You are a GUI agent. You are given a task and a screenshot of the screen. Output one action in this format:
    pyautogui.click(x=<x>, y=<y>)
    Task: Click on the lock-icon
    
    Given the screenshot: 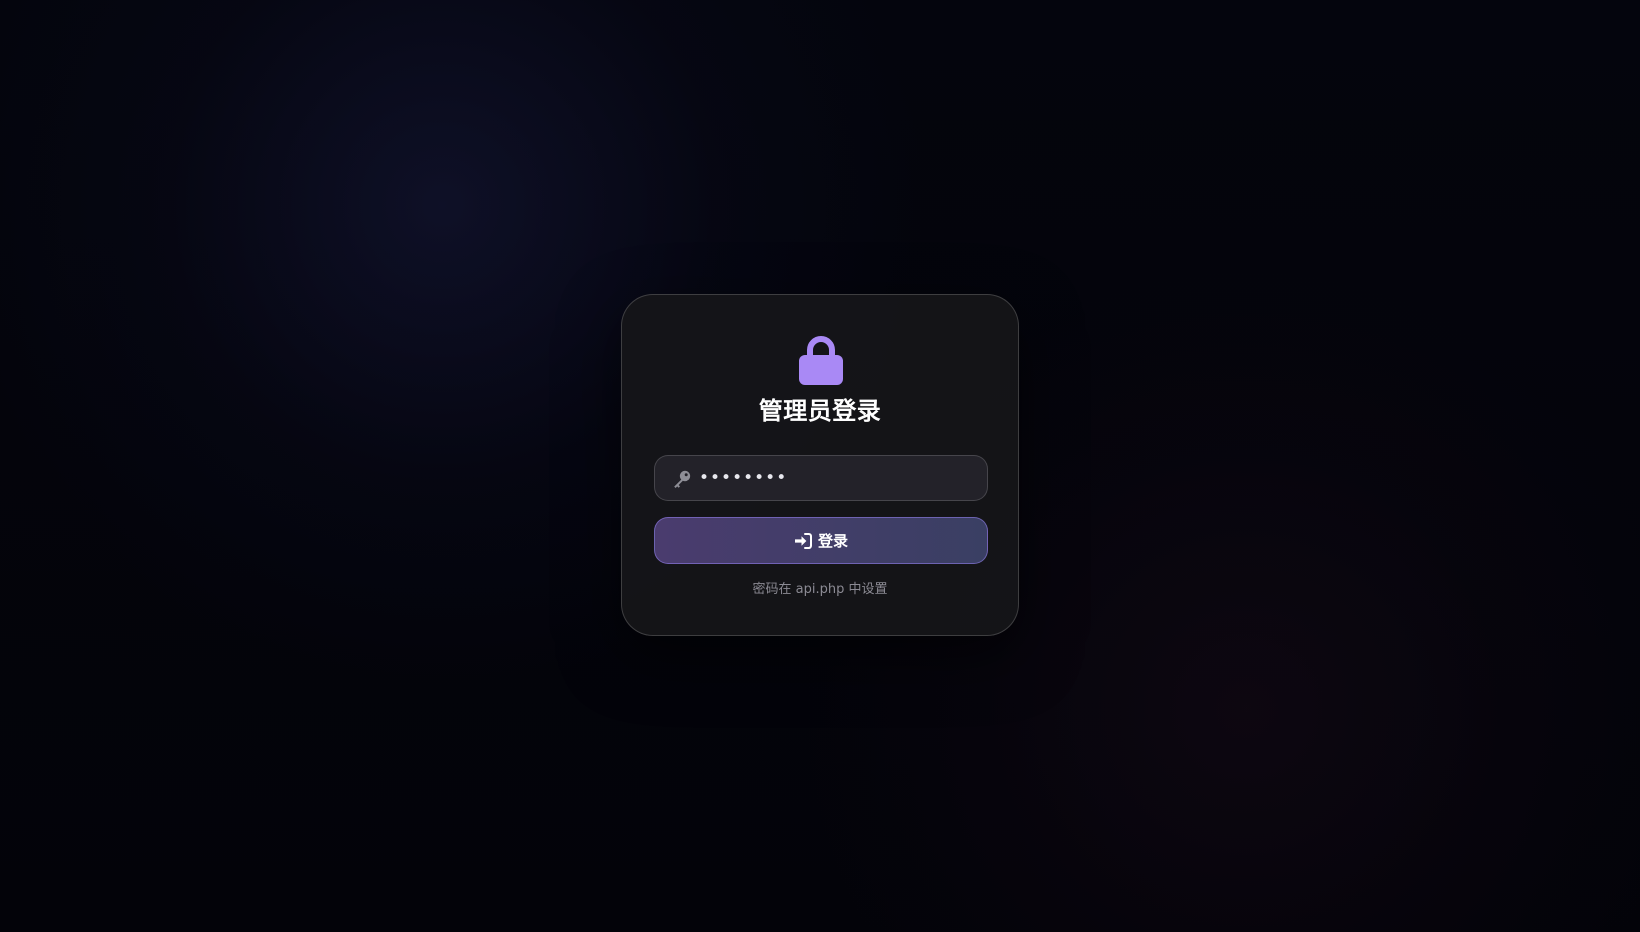 What is the action you would take?
    pyautogui.click(x=821, y=360)
    